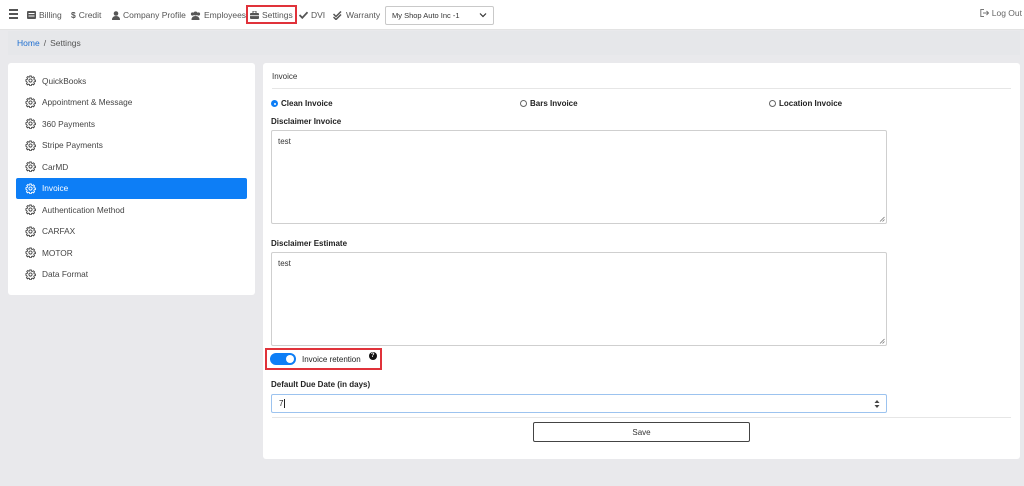 This screenshot has height=486, width=1024. What do you see at coordinates (285, 76) in the screenshot?
I see `panel-title: Invoice` at bounding box center [285, 76].